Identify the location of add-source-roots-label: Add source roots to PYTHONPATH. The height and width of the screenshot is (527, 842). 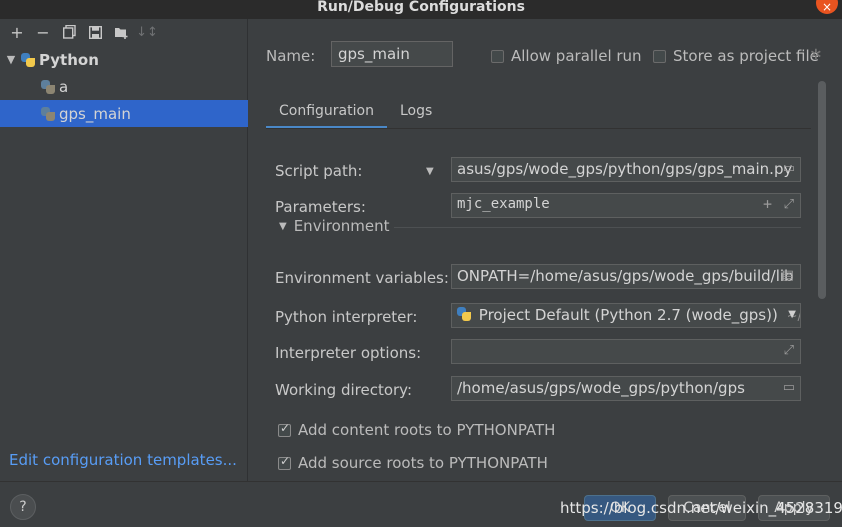
(423, 463).